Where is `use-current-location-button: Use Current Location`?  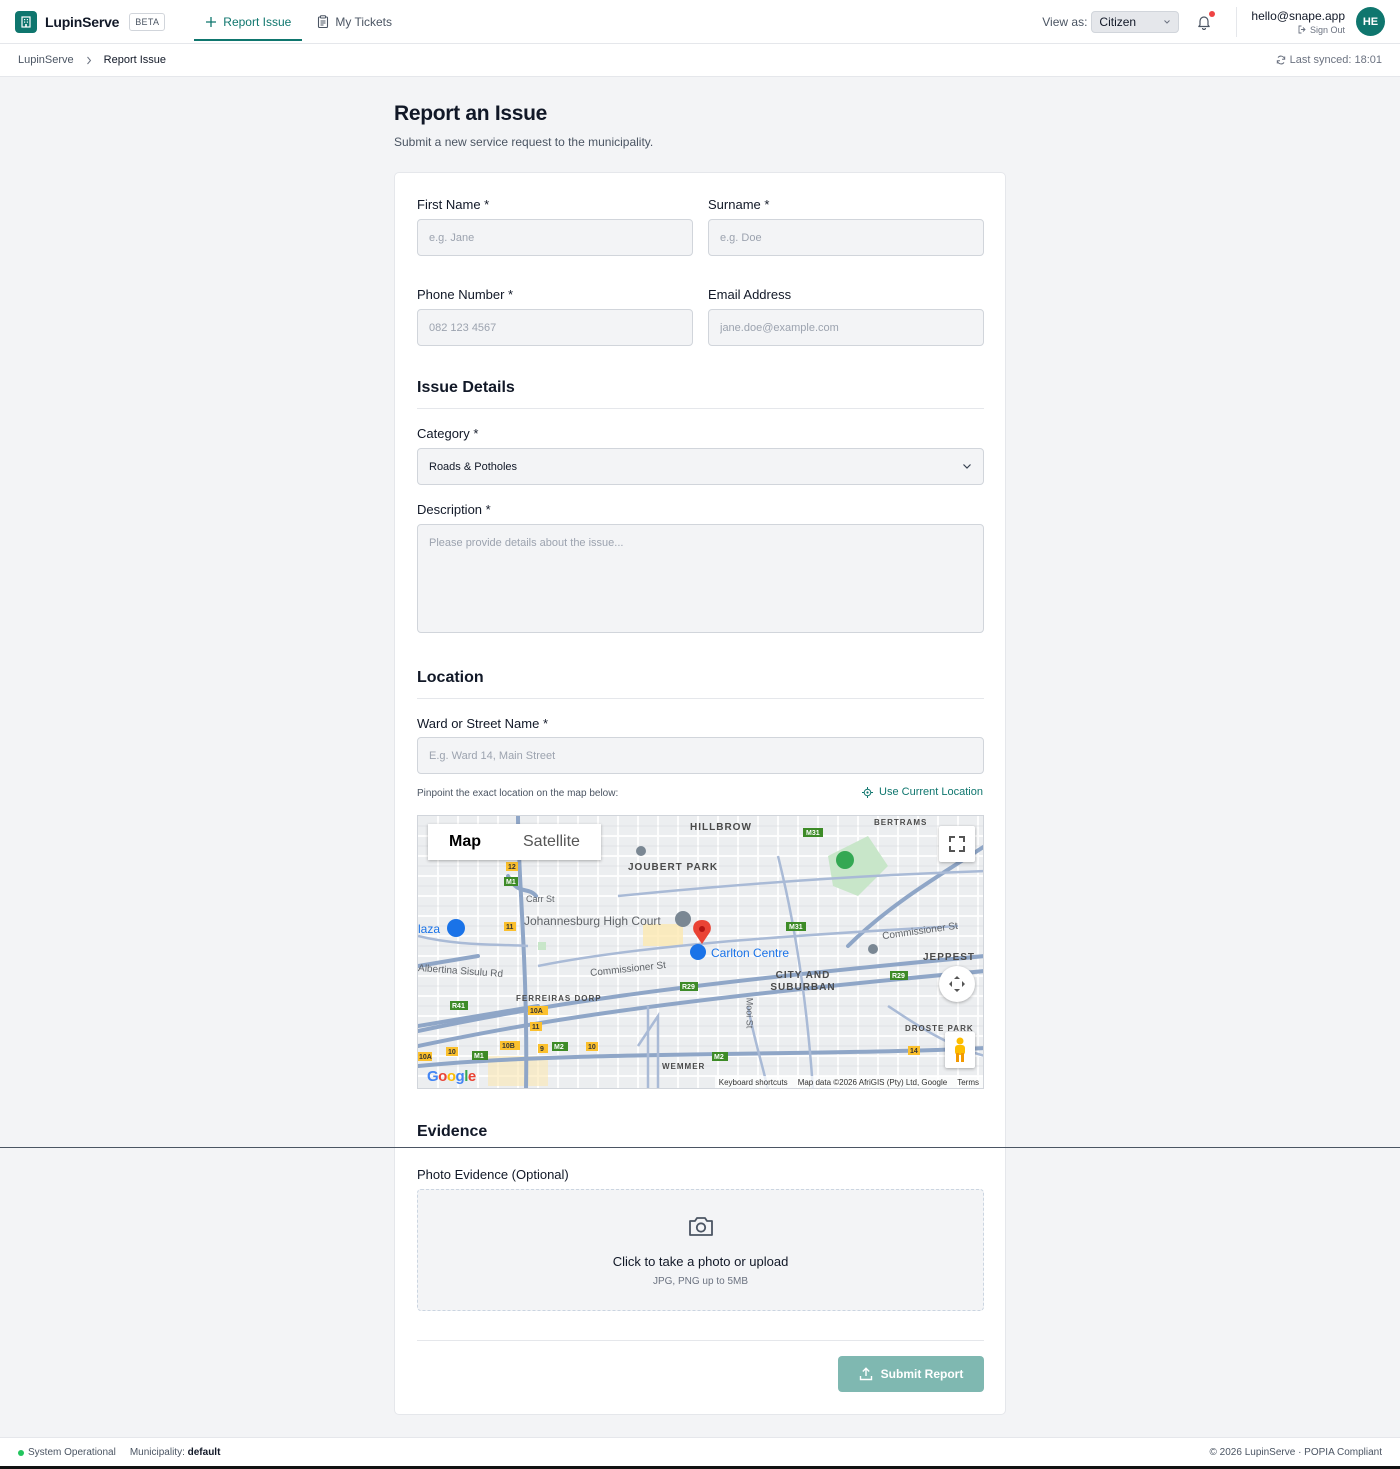
use-current-location-button: Use Current Location is located at coordinates (922, 792).